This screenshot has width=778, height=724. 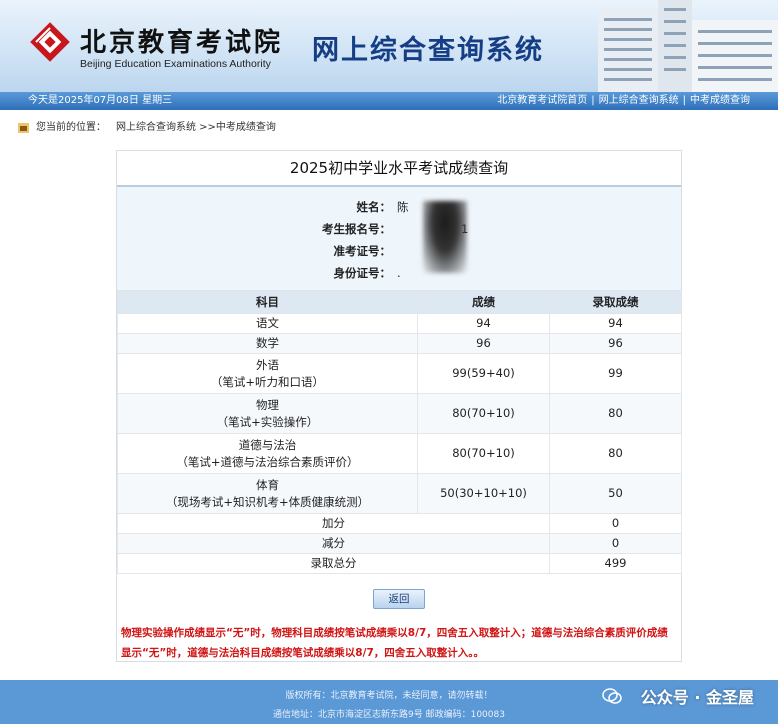 What do you see at coordinates (374, 207) in the screenshot?
I see `info-label: 姓名：` at bounding box center [374, 207].